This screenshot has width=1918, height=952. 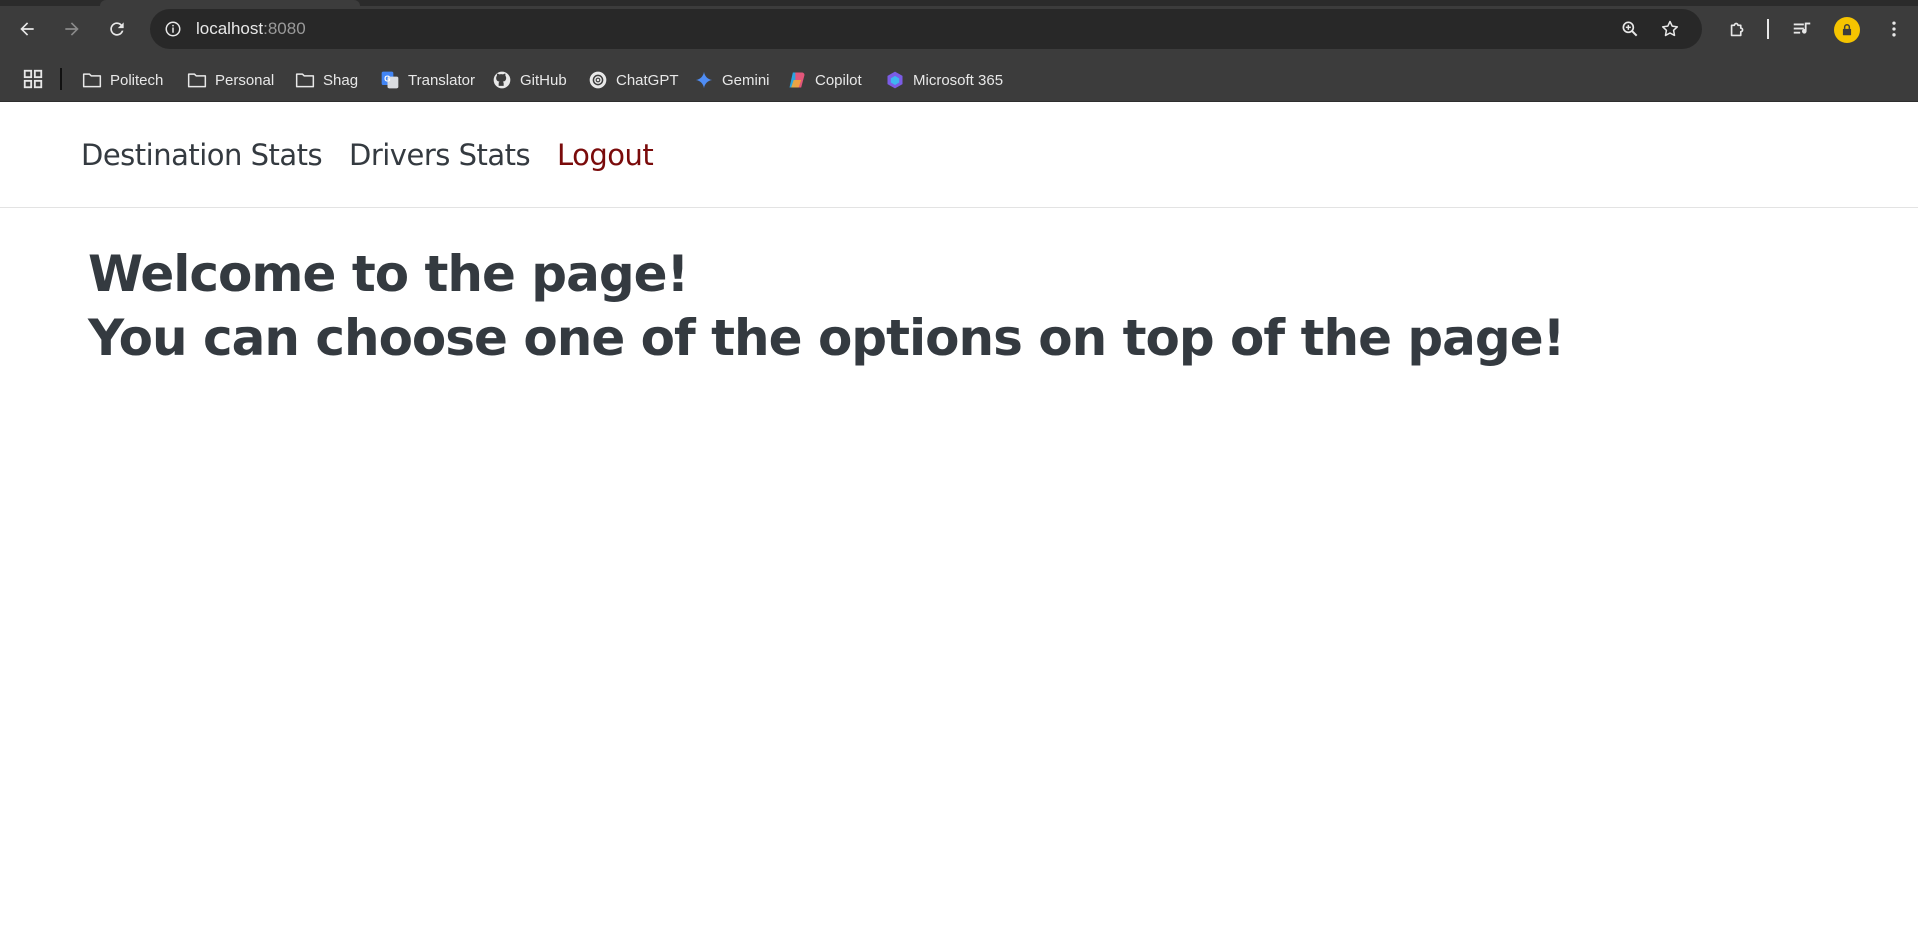 I want to click on forward-arrow-icon, so click(x=72, y=29).